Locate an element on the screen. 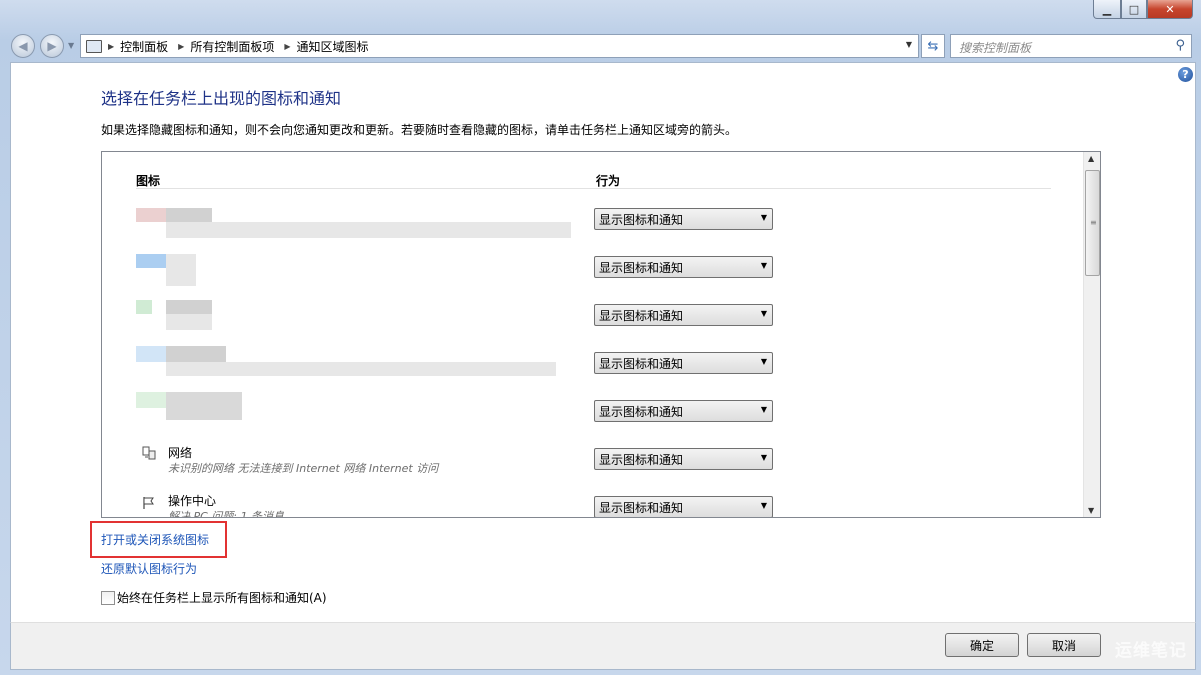 This screenshot has width=1201, height=675. scroll-up-icon: ▲ is located at coordinates (1091, 158).